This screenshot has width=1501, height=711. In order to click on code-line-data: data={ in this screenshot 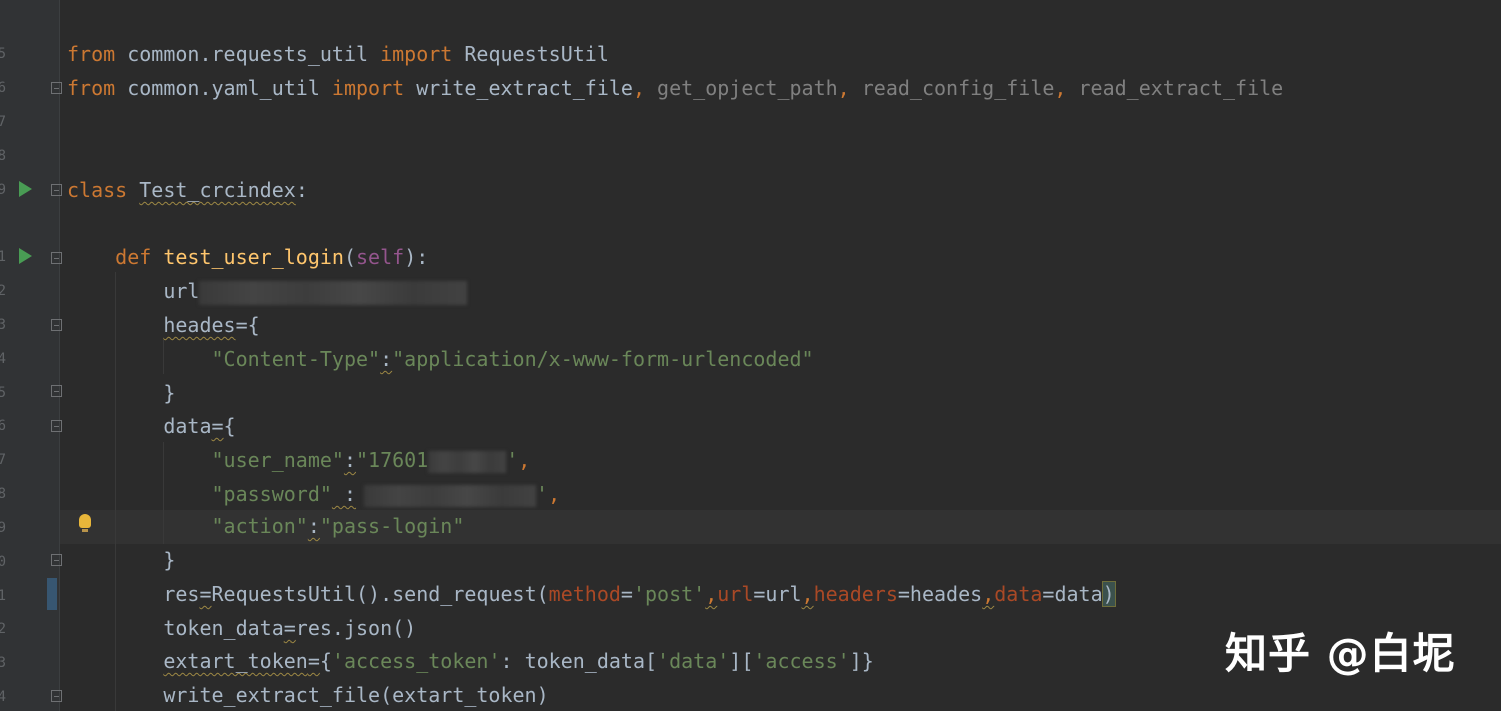, I will do `click(151, 427)`.